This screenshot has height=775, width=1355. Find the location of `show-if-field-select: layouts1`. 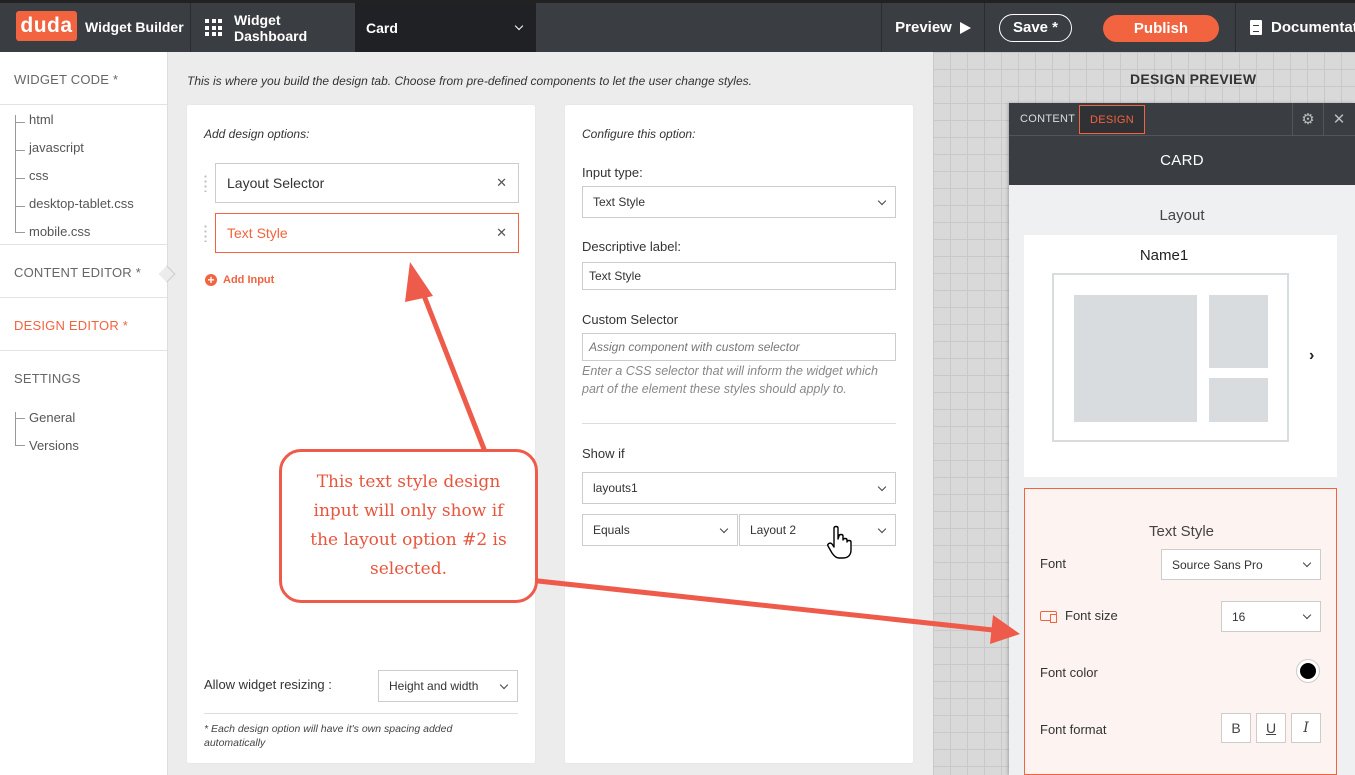

show-if-field-select: layouts1 is located at coordinates (739, 488).